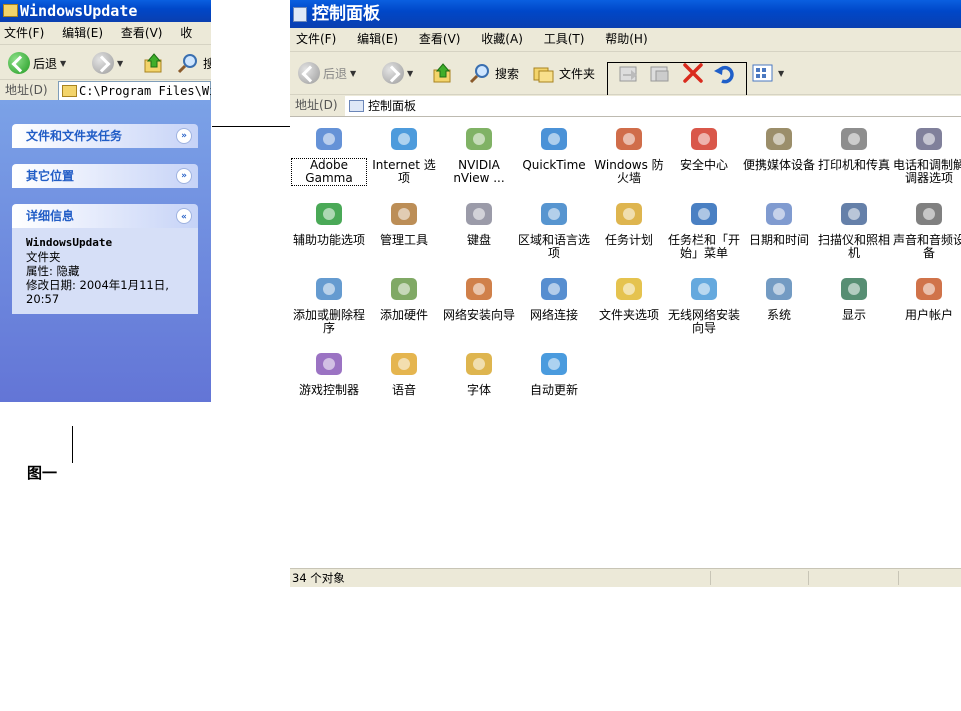 Image resolution: width=961 pixels, height=711 pixels. Describe the element at coordinates (404, 297) in the screenshot. I see `control-panel-item: 添加硬件` at that location.